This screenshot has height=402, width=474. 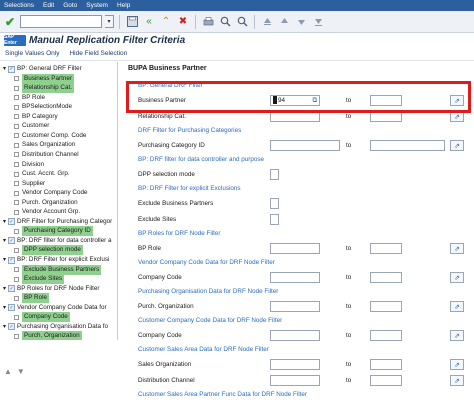 What do you see at coordinates (42, 174) in the screenshot?
I see `tree-node-field: Cust. Accnt. Grp.` at bounding box center [42, 174].